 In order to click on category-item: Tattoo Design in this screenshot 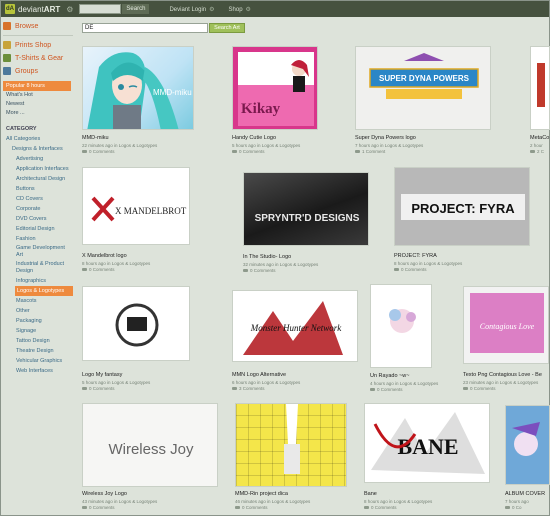, I will do `click(38, 341)`.